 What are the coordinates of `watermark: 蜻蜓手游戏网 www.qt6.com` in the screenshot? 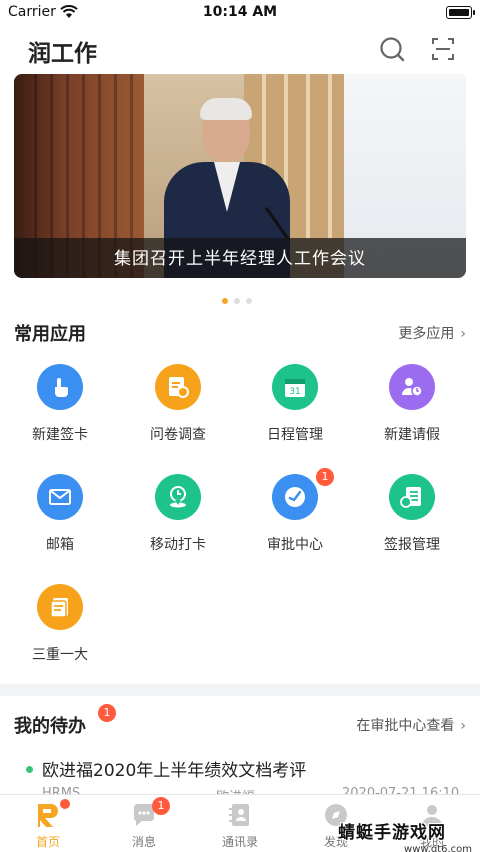 It's located at (405, 835).